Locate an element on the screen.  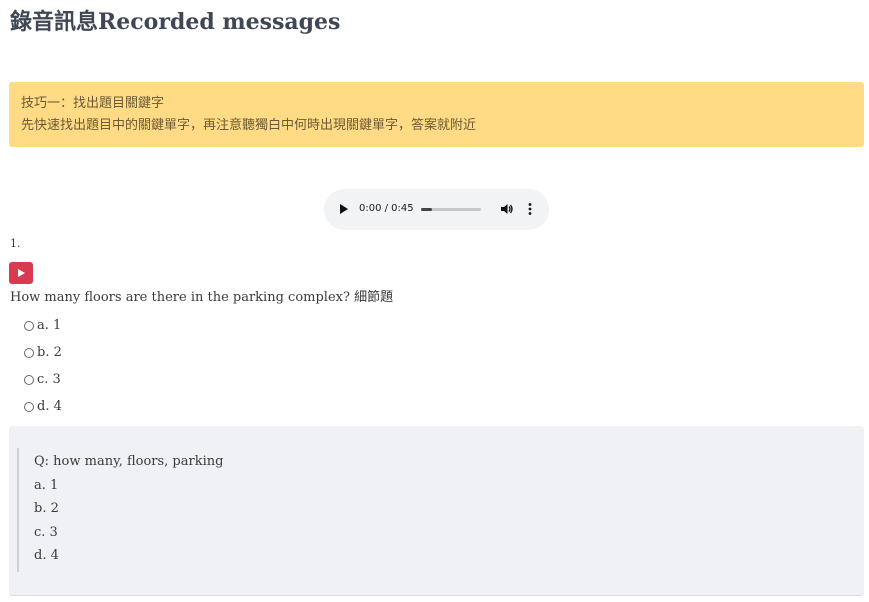
answer-line: a. 1 is located at coordinates (46, 485).